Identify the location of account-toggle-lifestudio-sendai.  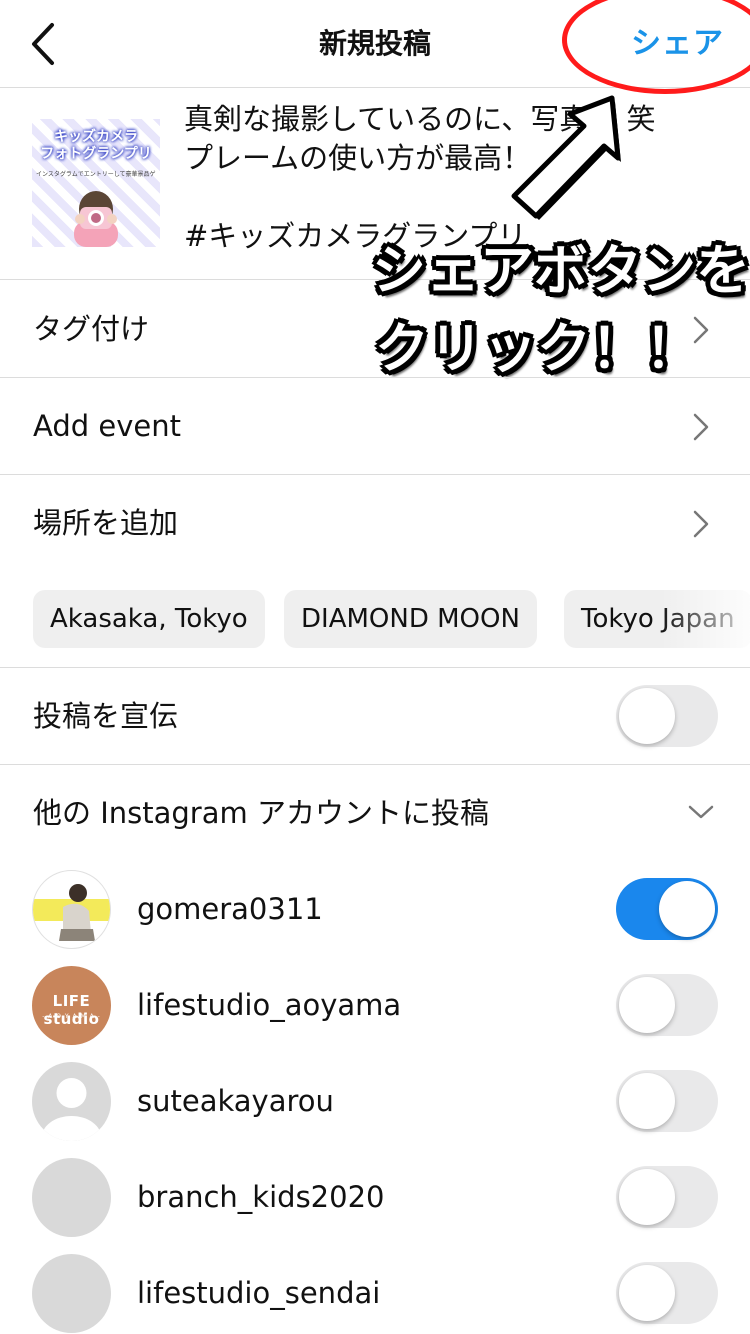
(667, 1293).